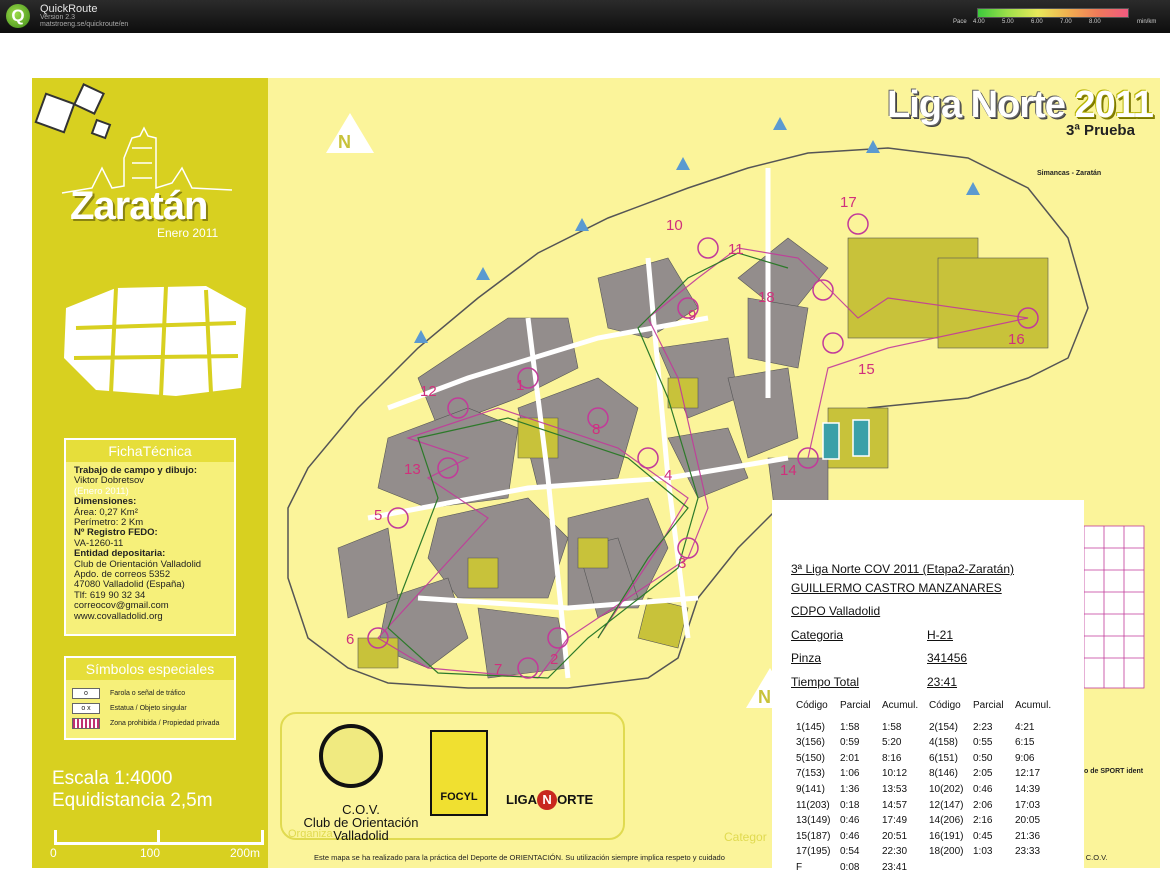  I want to click on pace-legend-title: Pace, so click(960, 22).